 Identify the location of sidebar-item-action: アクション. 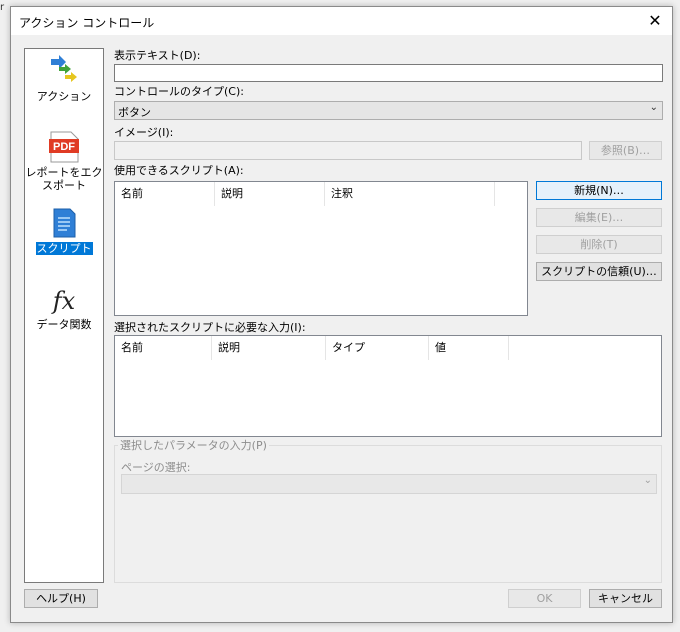
(64, 78).